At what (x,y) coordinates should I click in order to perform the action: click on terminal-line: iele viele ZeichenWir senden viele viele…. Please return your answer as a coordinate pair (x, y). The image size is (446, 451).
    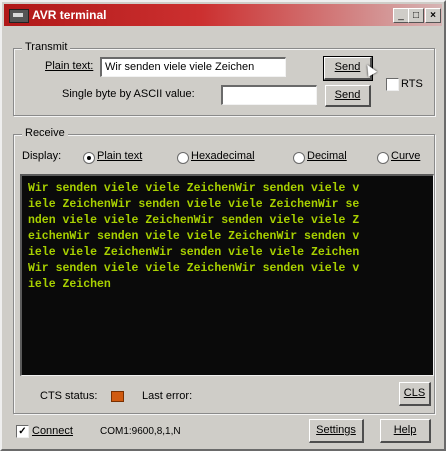
    Looking at the image, I should click on (194, 252).